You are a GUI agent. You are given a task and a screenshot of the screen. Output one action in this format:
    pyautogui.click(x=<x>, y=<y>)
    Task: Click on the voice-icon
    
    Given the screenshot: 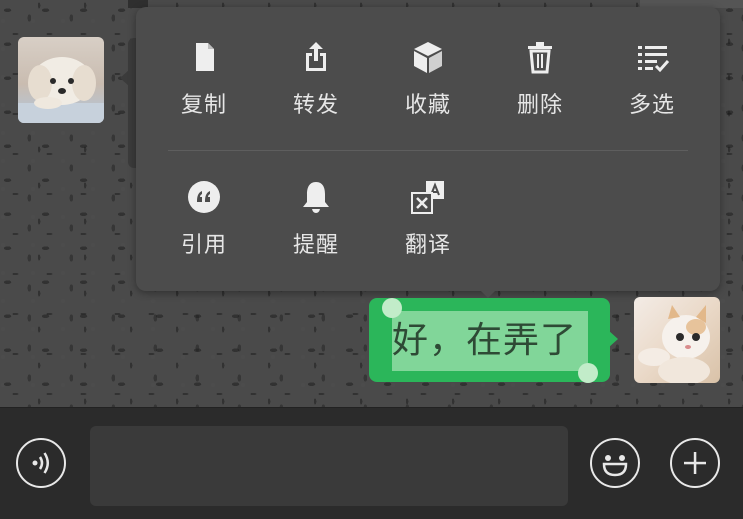 What is the action you would take?
    pyautogui.click(x=40, y=463)
    